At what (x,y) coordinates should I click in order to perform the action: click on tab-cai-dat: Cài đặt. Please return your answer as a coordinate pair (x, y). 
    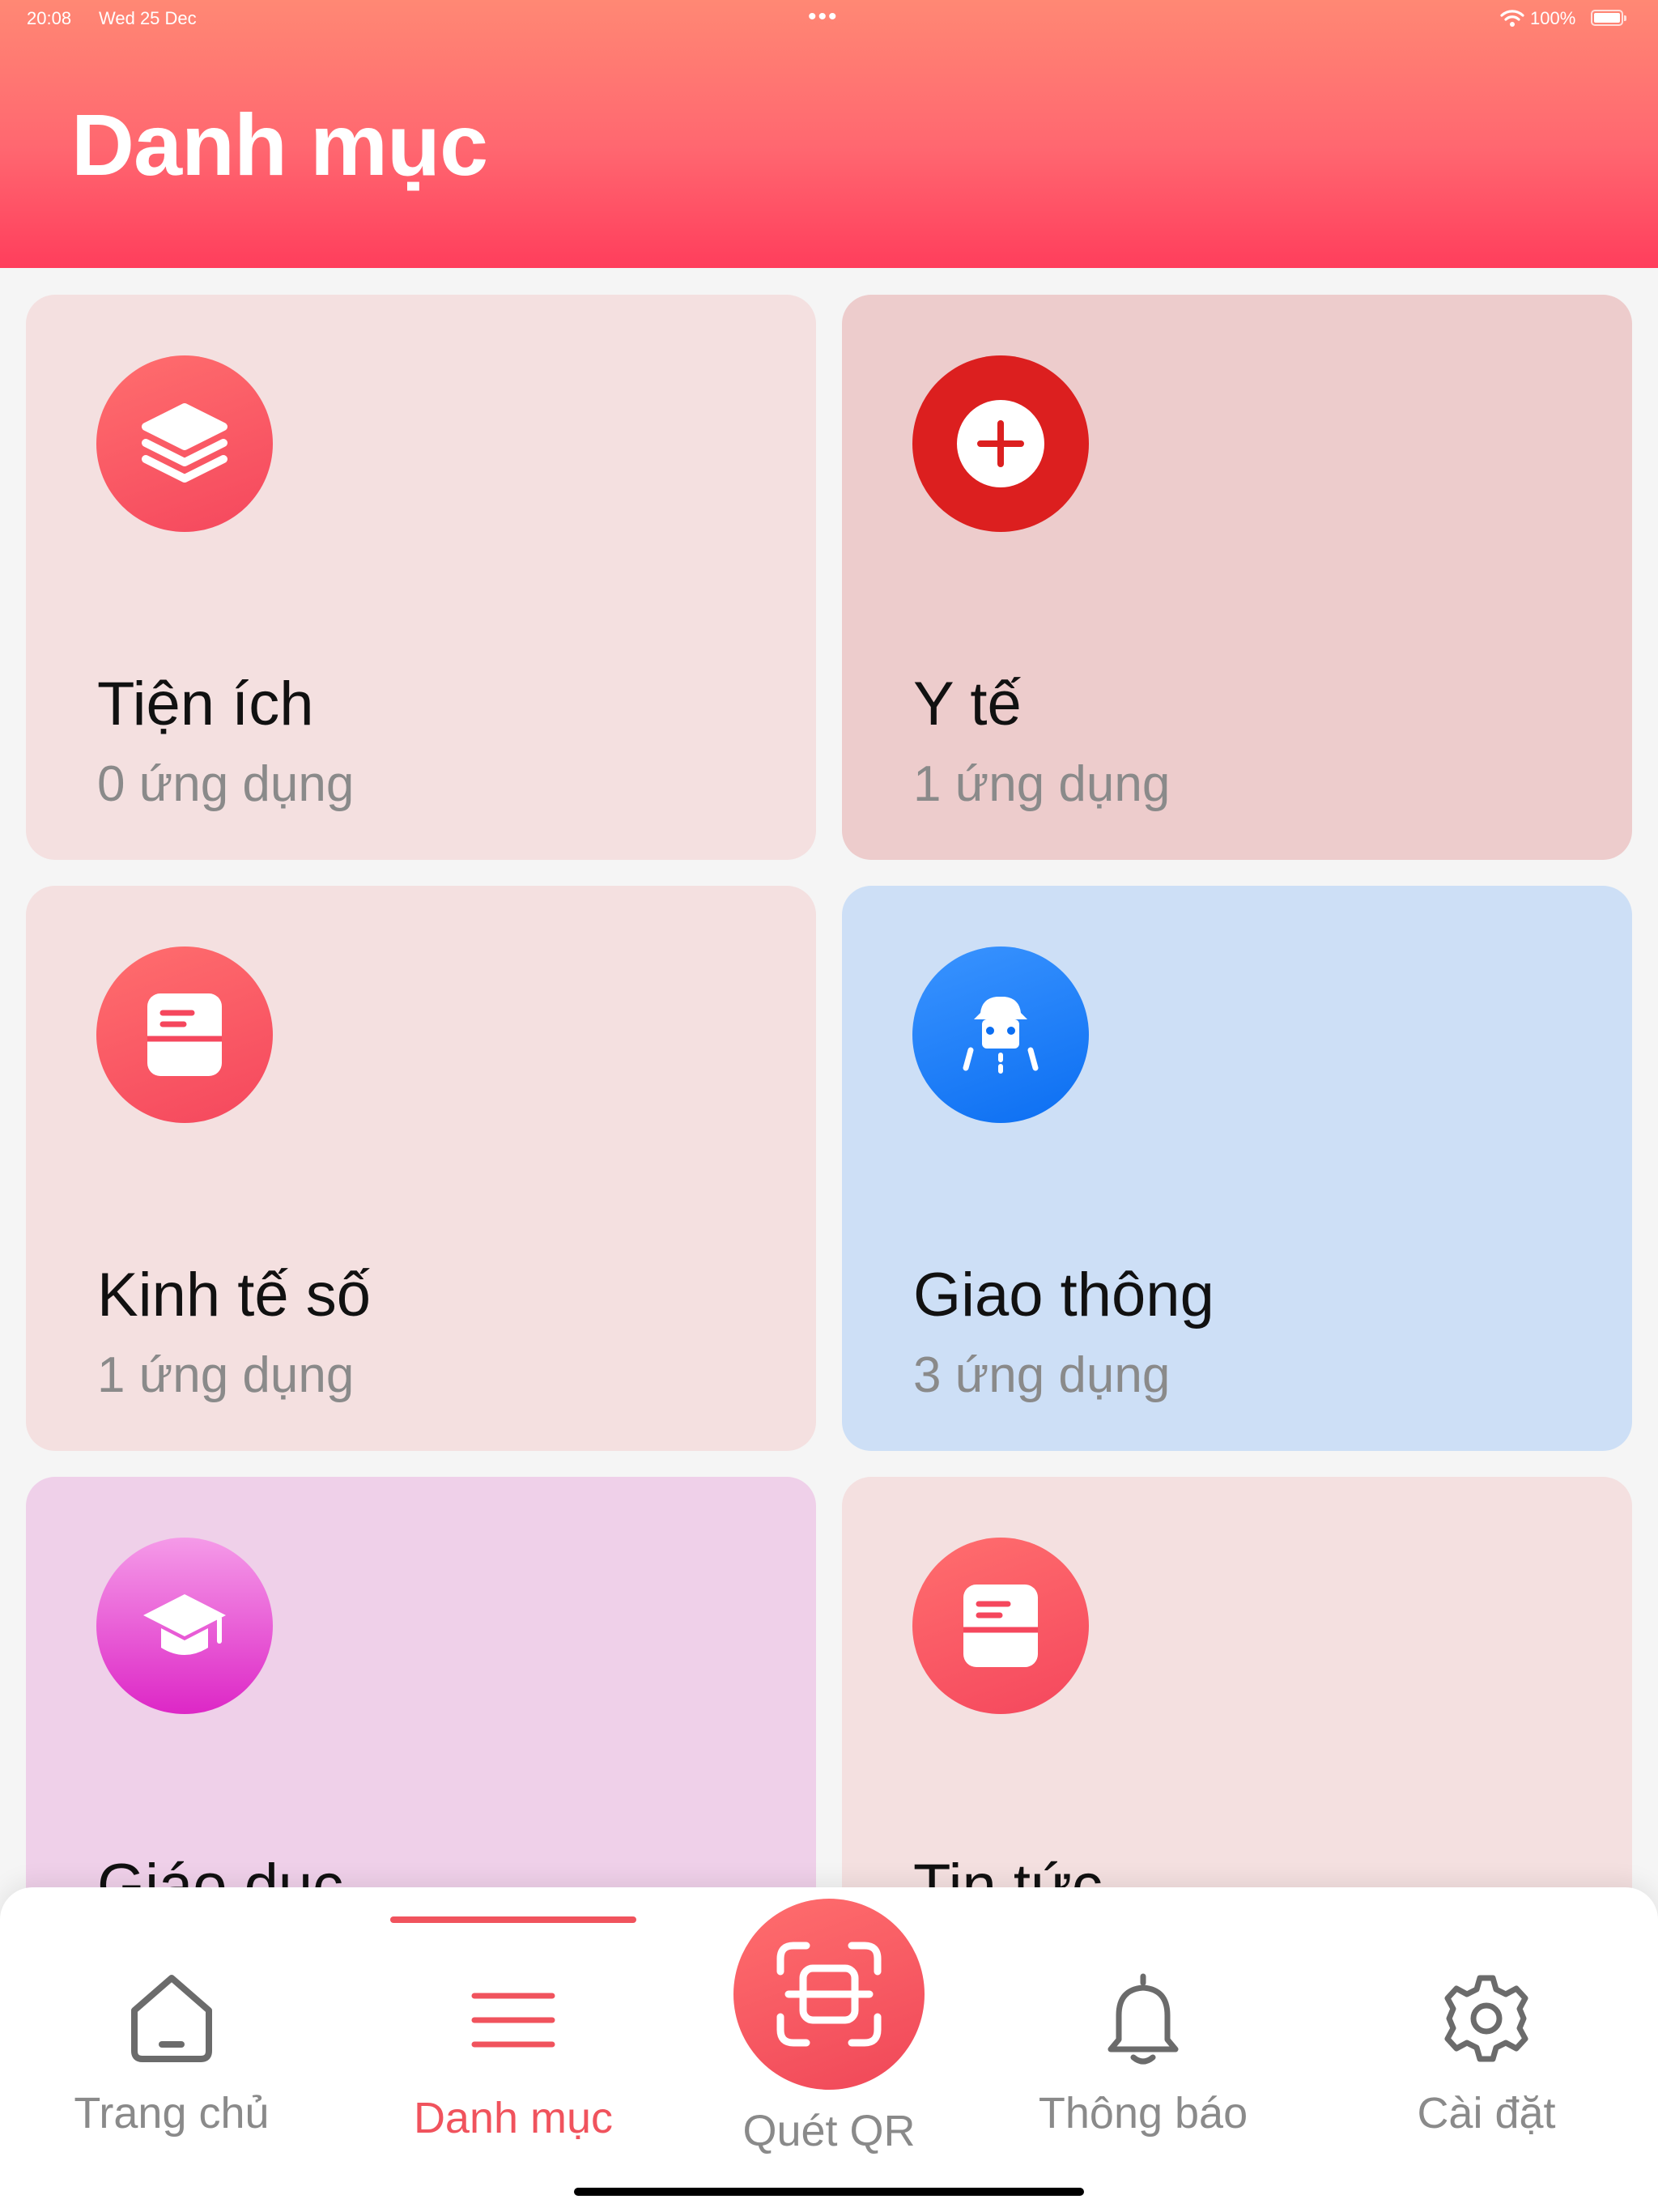
    Looking at the image, I should click on (1486, 2021).